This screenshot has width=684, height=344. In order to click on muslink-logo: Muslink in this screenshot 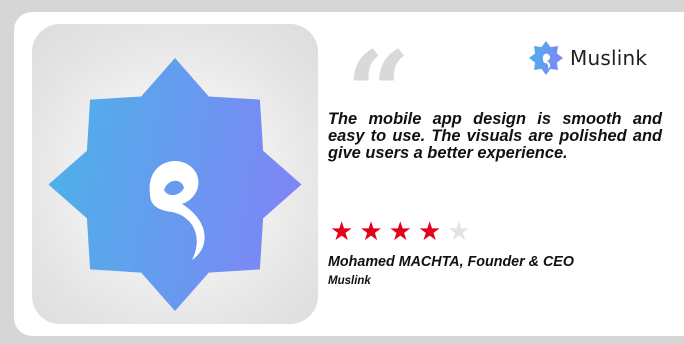, I will do `click(587, 58)`.